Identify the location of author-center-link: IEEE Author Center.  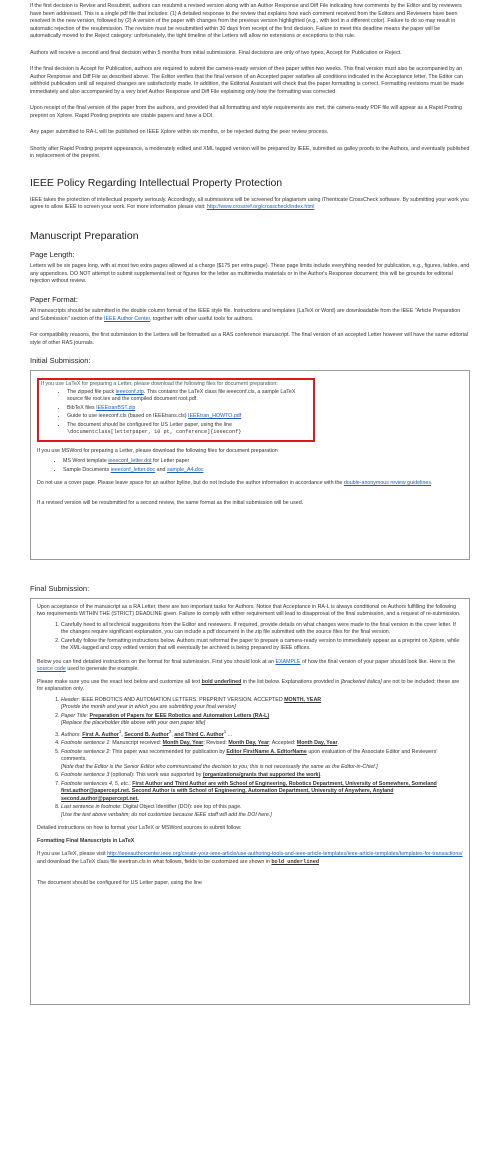
(127, 319).